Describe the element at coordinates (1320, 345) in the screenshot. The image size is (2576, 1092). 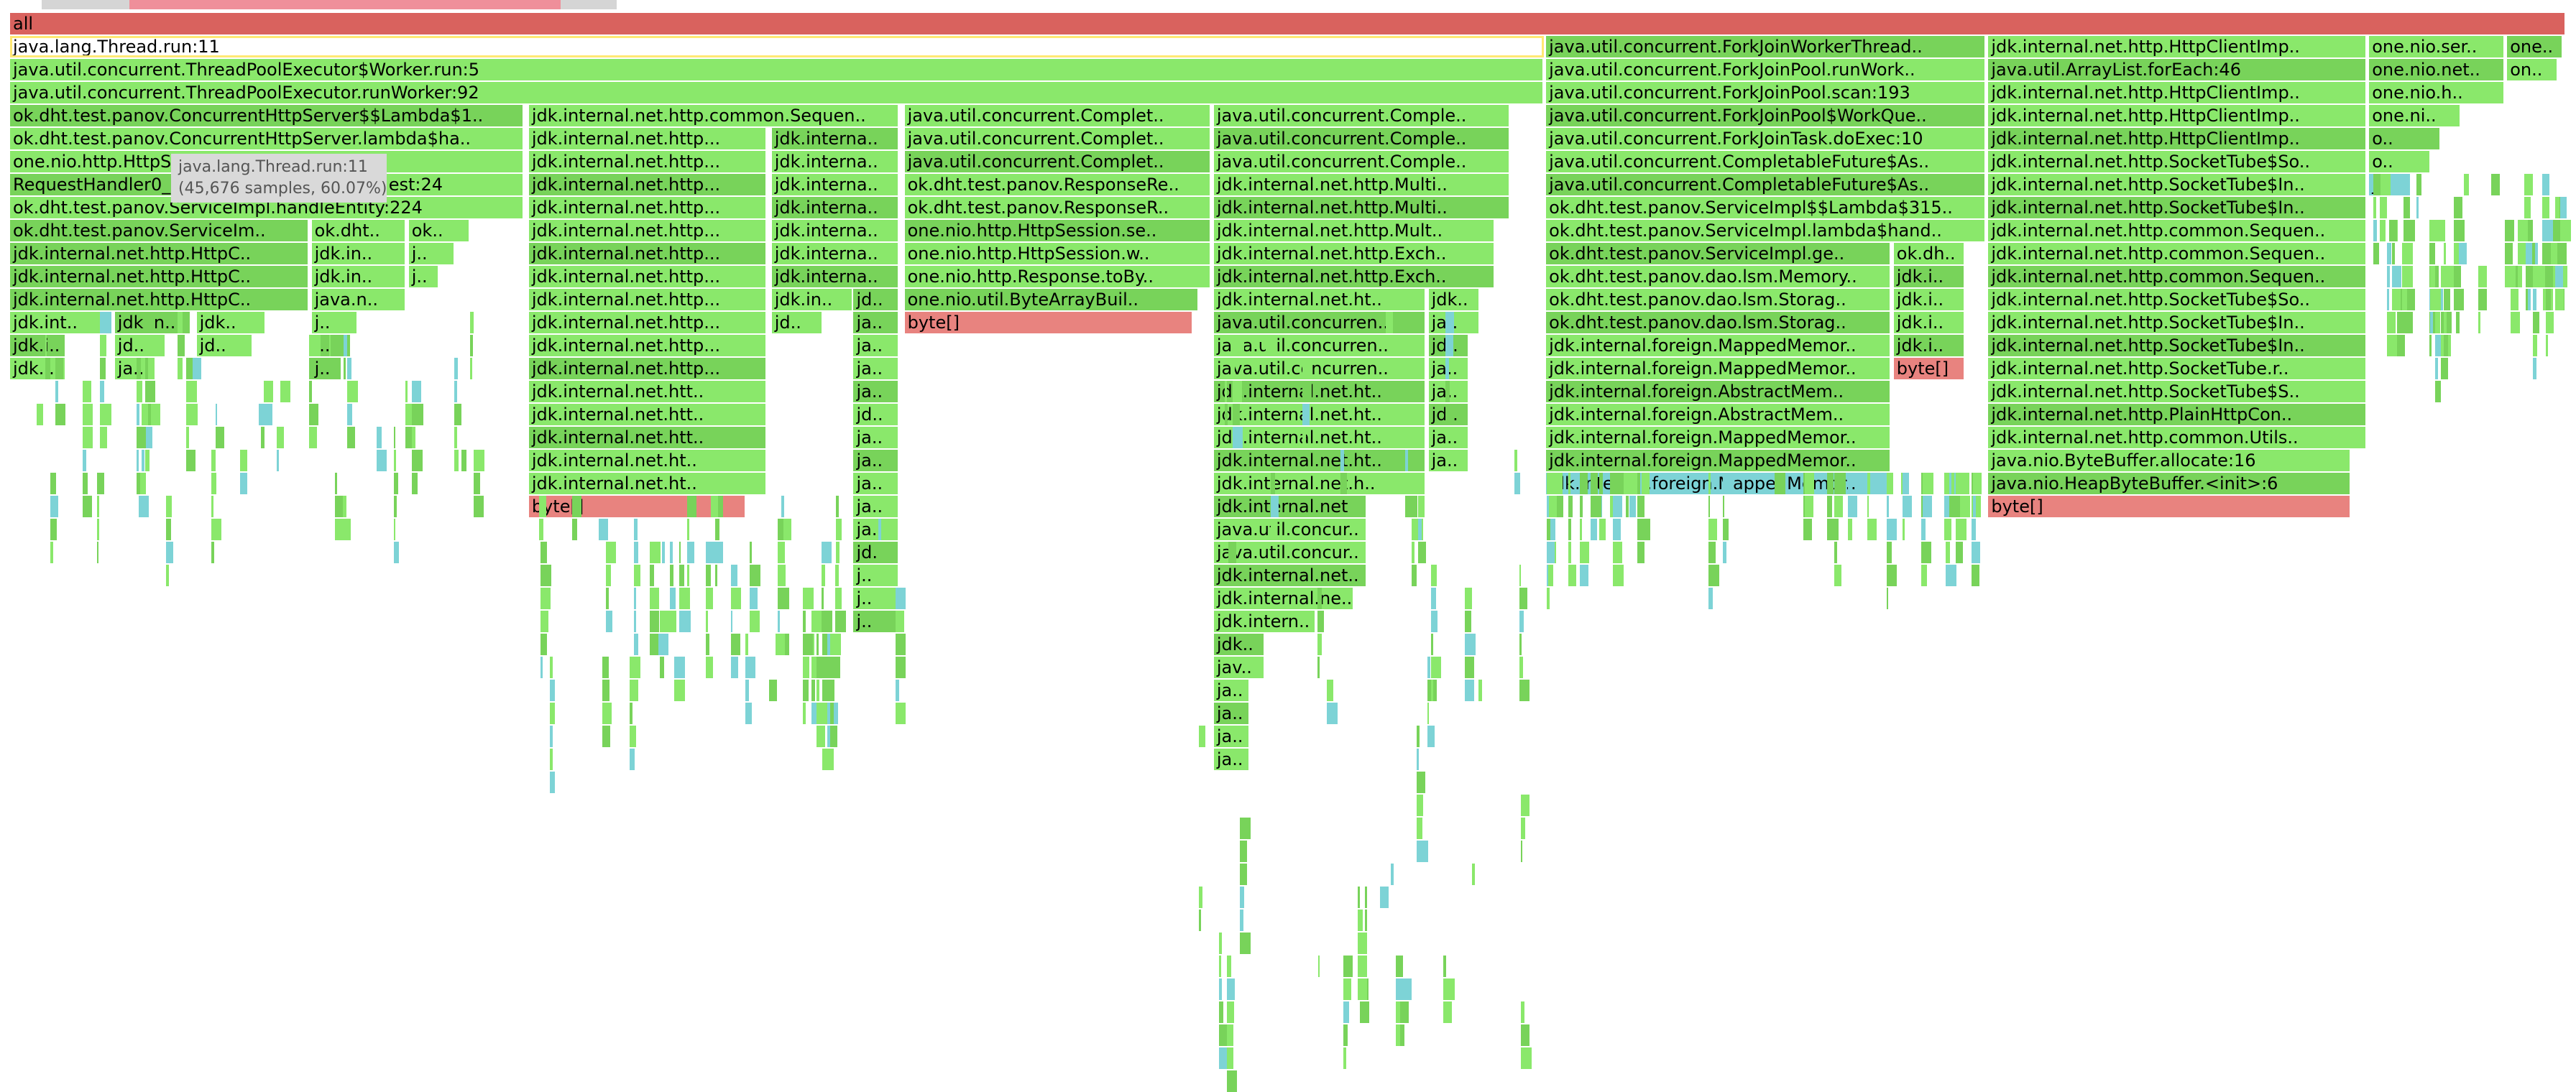
I see `frame-l14-96: java.util.concurren..` at that location.